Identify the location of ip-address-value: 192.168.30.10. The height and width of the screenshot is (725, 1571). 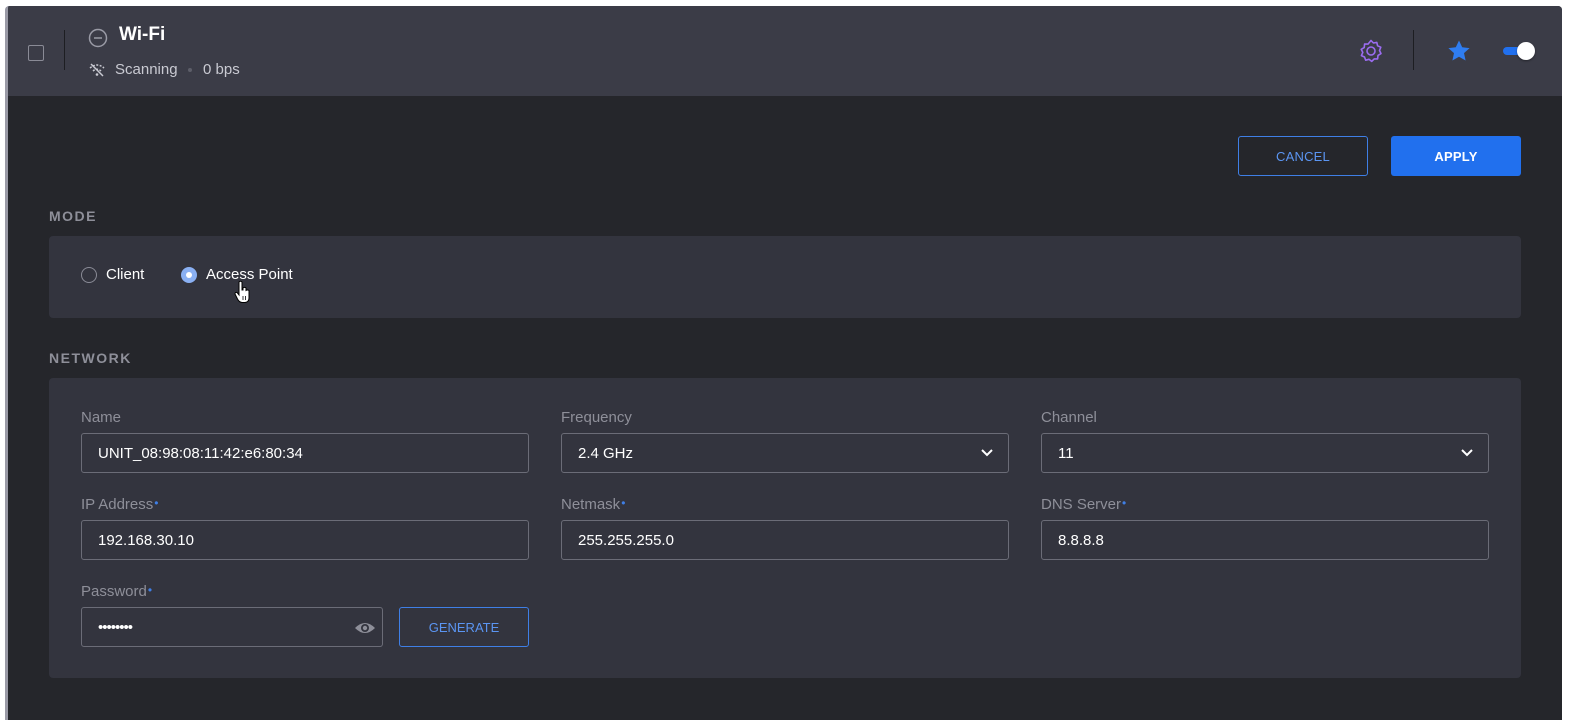
(146, 540).